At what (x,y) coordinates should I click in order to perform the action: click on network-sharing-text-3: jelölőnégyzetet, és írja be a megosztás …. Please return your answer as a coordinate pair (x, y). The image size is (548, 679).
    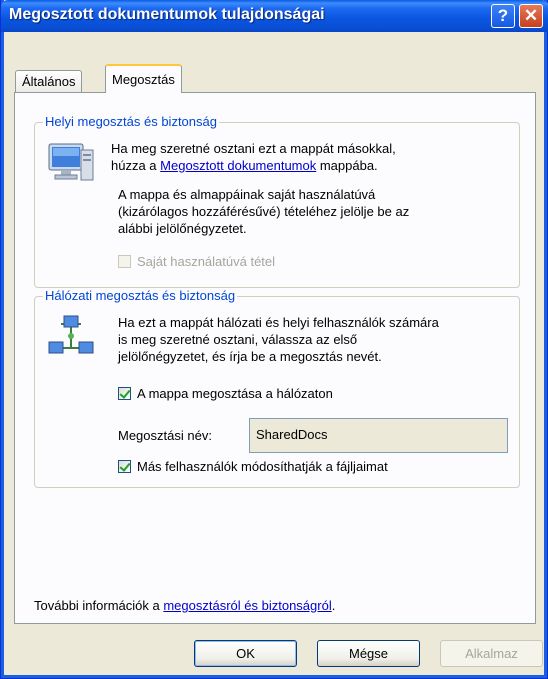
    Looking at the image, I should click on (250, 356).